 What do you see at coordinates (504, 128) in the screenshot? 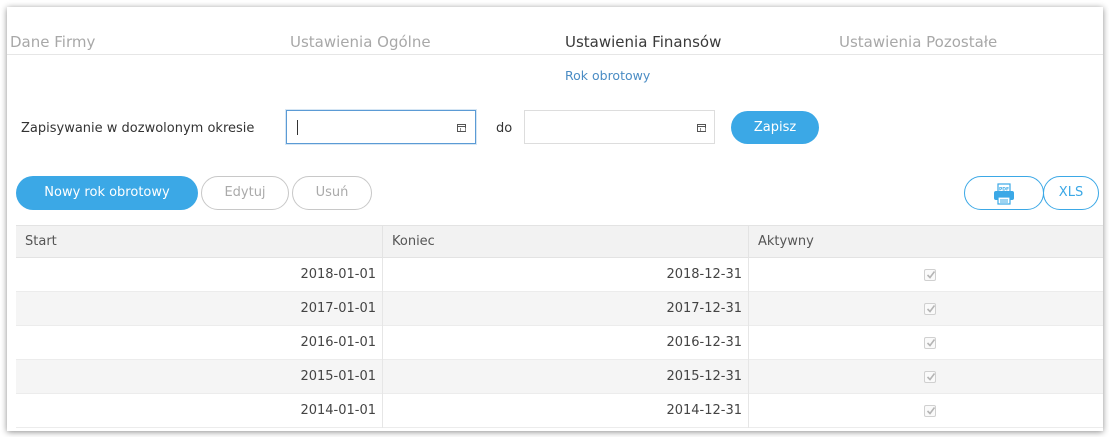
I see `to-label: do` at bounding box center [504, 128].